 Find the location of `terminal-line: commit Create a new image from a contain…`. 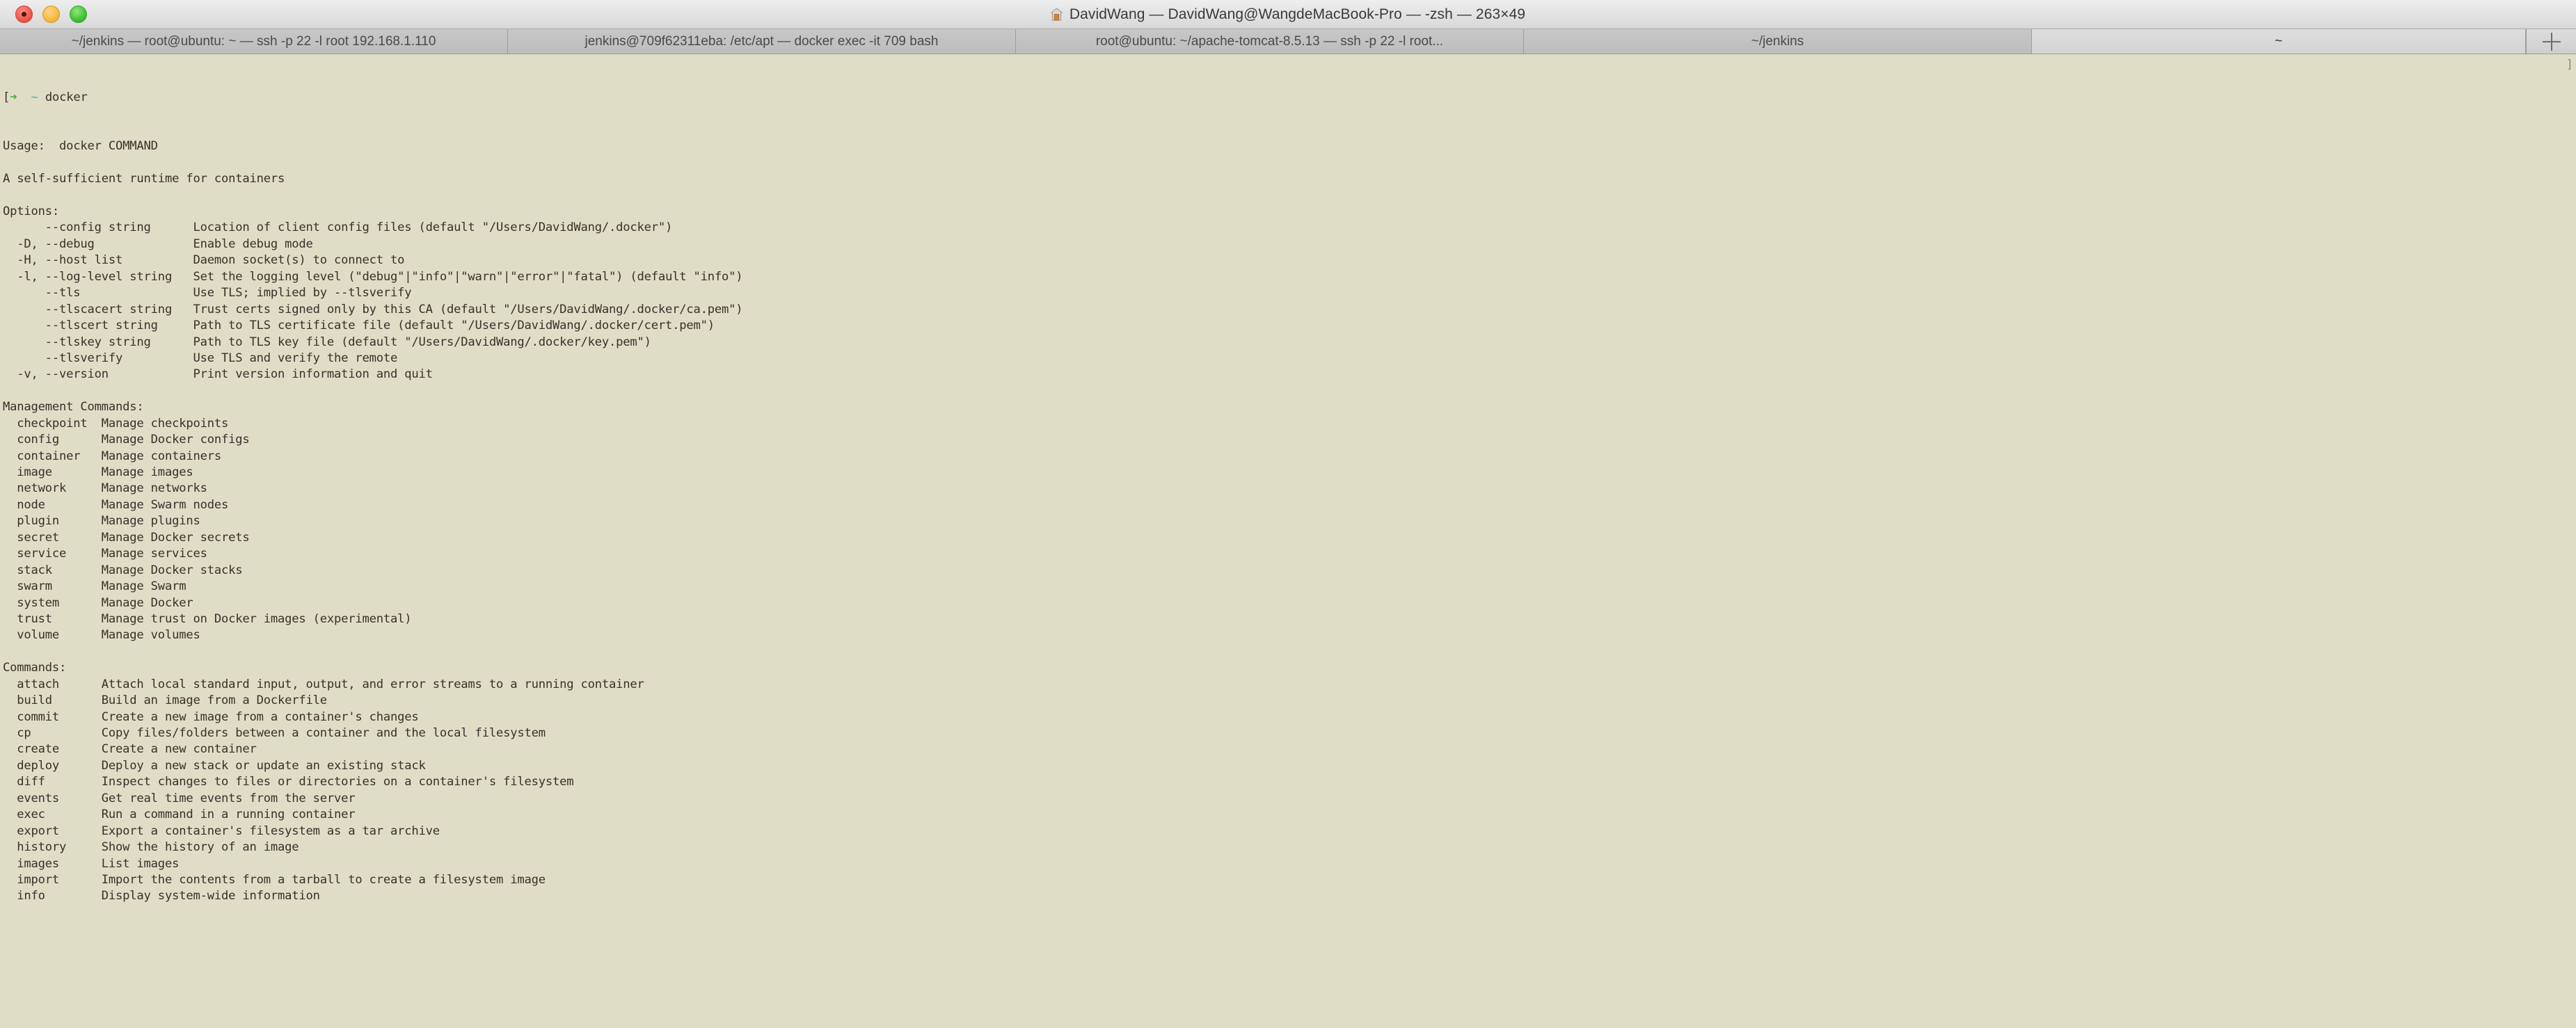

terminal-line: commit Create a new image from a contain… is located at coordinates (211, 716).